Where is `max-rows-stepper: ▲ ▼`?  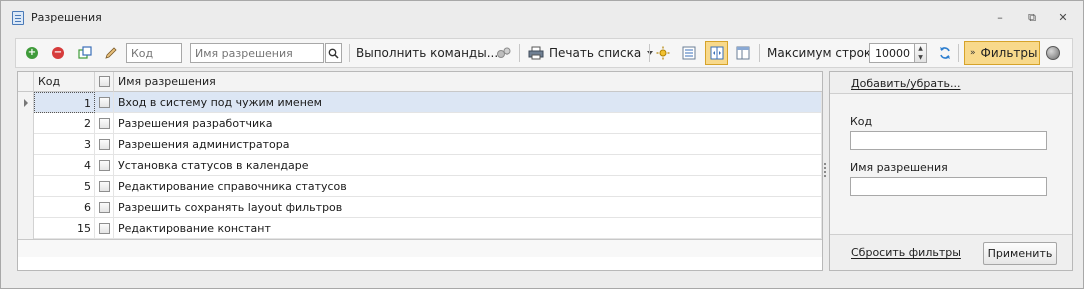 max-rows-stepper: ▲ ▼ is located at coordinates (921, 53).